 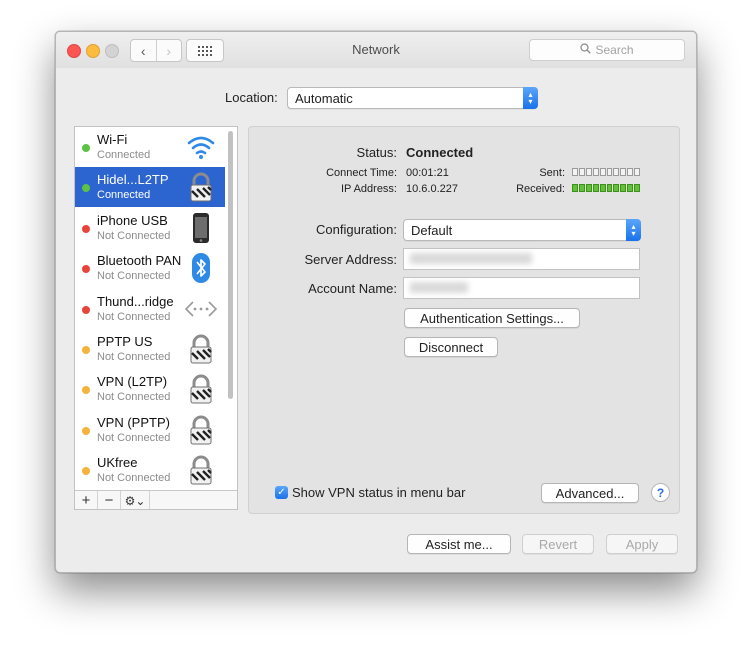 What do you see at coordinates (150, 147) in the screenshot?
I see `service-item: Wi-Fi Connected` at bounding box center [150, 147].